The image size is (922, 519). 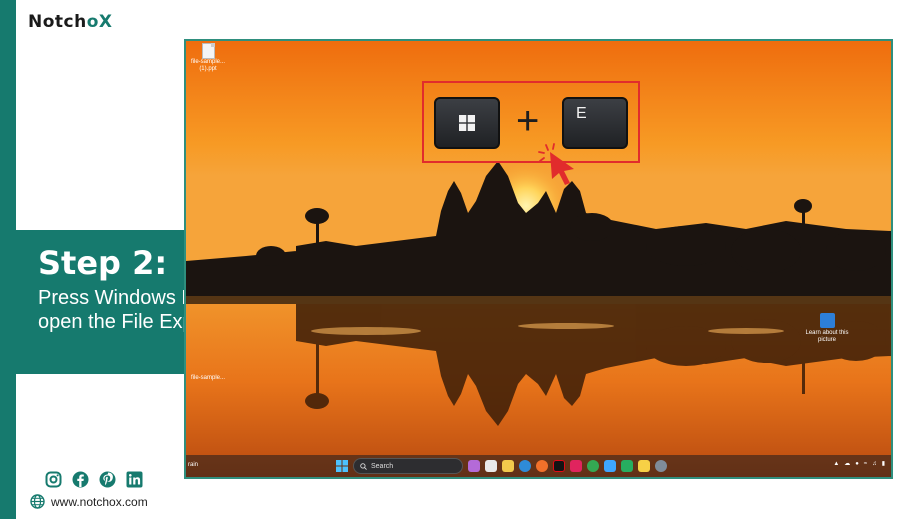 What do you see at coordinates (847, 463) in the screenshot?
I see `onedrive-icon: ☁` at bounding box center [847, 463].